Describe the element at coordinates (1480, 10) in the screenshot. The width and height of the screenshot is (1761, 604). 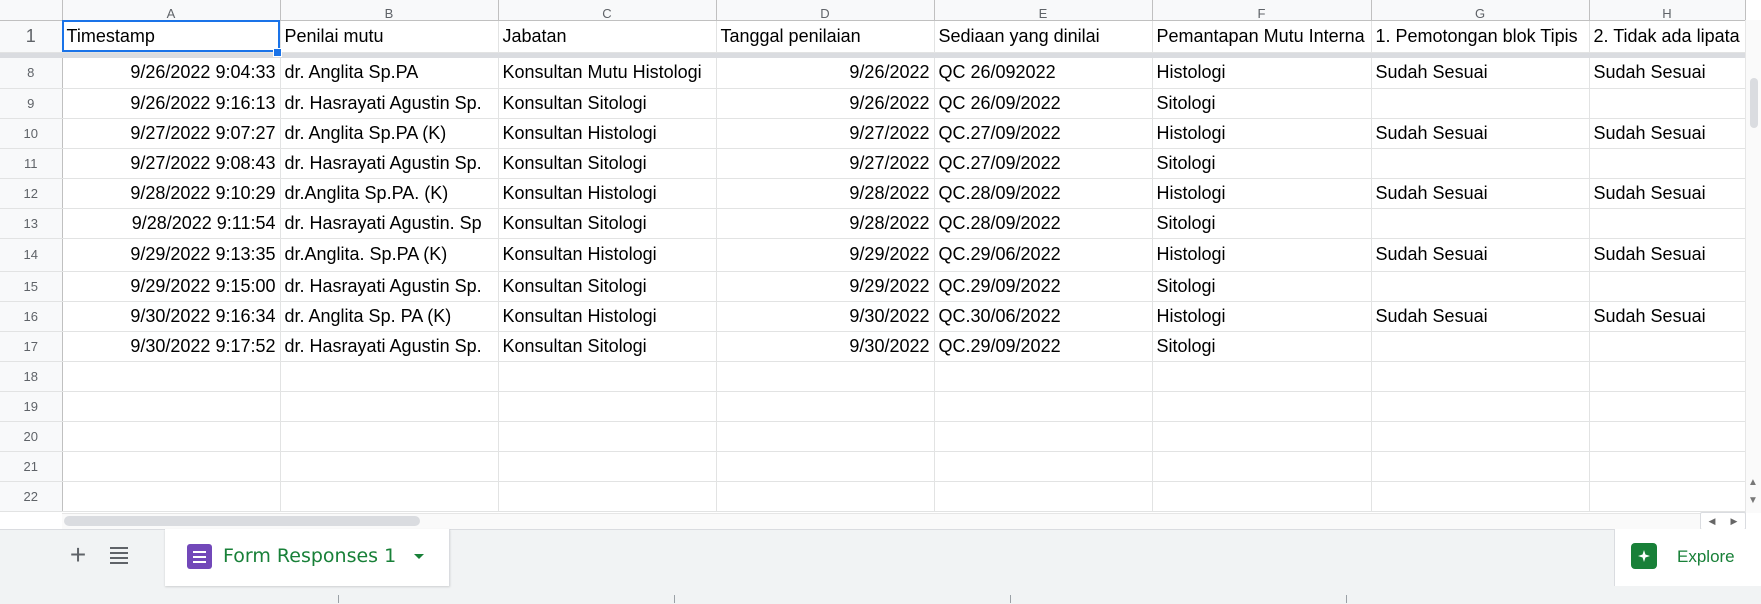
I see `column-header-g: G` at that location.